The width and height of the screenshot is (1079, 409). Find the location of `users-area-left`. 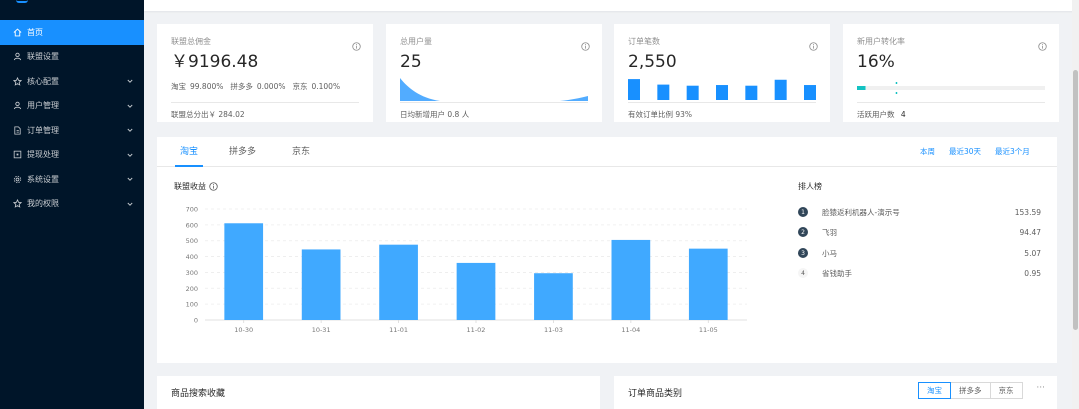

users-area-left is located at coordinates (420, 89).